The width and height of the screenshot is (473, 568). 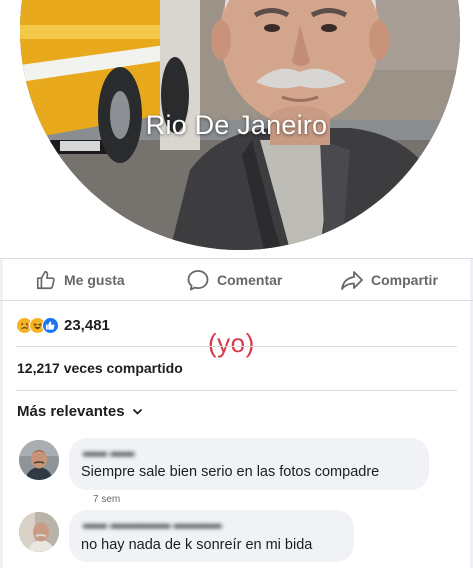 What do you see at coordinates (231, 343) in the screenshot?
I see `annotation-text: (yo)` at bounding box center [231, 343].